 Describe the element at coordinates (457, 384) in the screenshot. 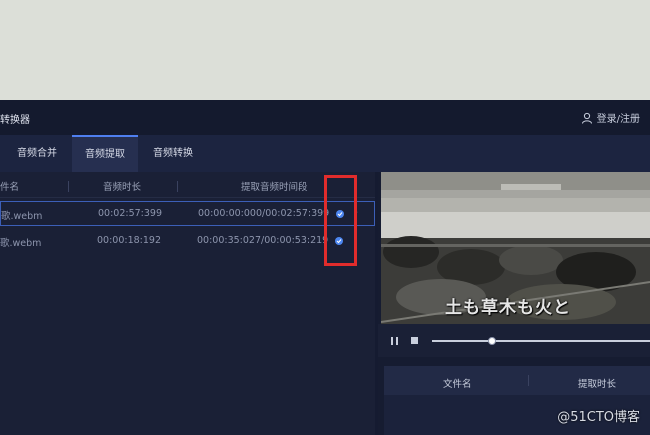

I see `output-column-filename: 文件名` at that location.